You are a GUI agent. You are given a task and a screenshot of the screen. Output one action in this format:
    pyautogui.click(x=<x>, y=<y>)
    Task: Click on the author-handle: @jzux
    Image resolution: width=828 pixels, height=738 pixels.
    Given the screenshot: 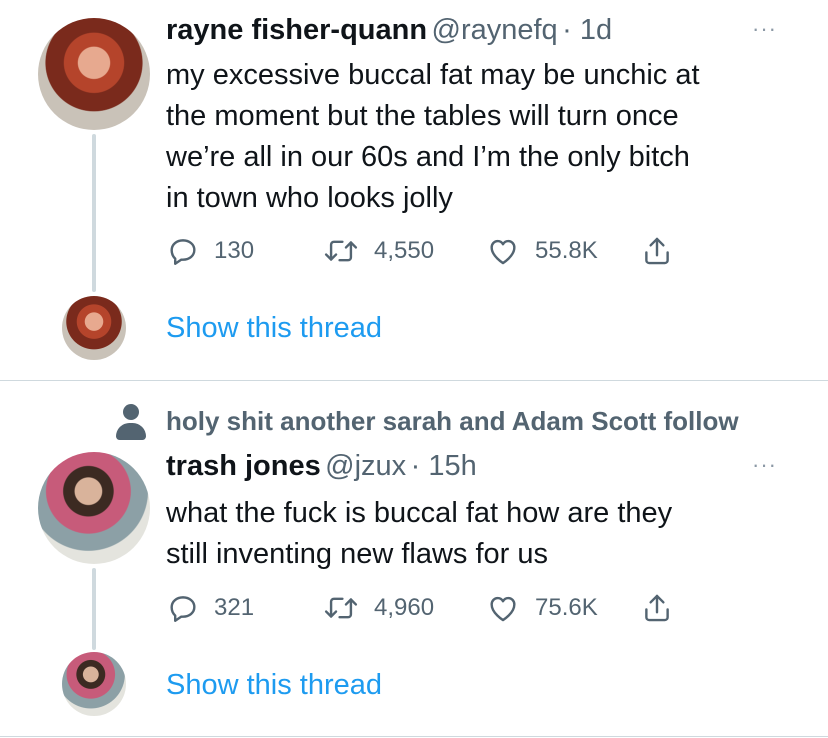 What is the action you would take?
    pyautogui.click(x=365, y=466)
    